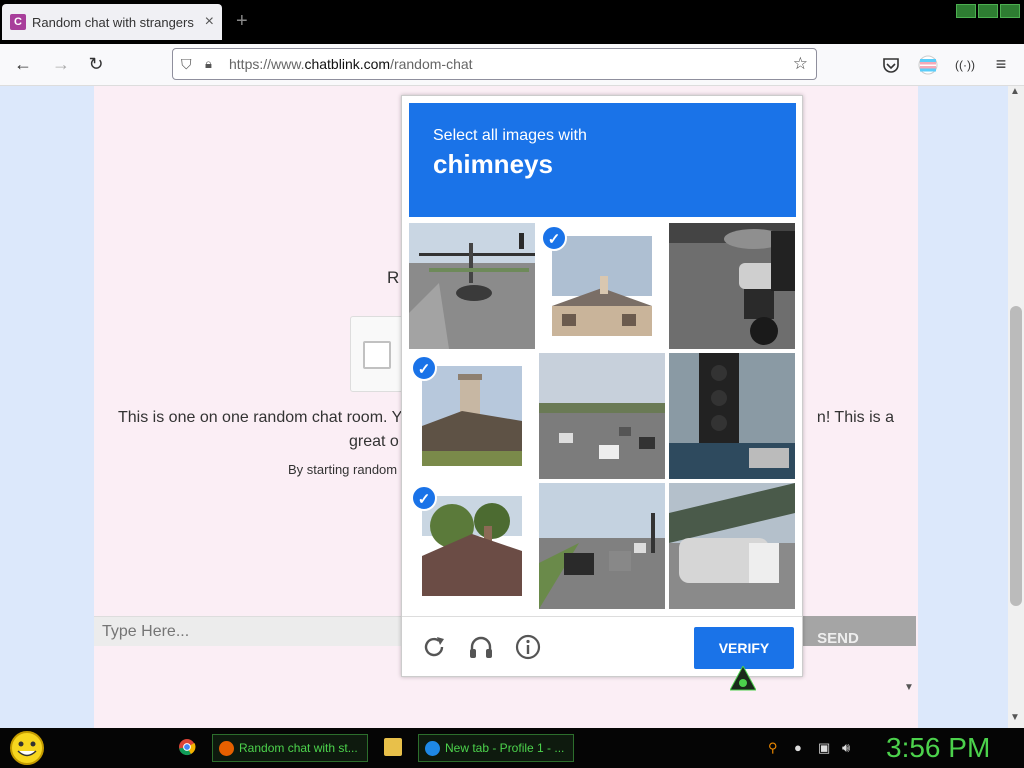 The width and height of the screenshot is (1024, 768). I want to click on forward-icon: →, so click(61, 64).